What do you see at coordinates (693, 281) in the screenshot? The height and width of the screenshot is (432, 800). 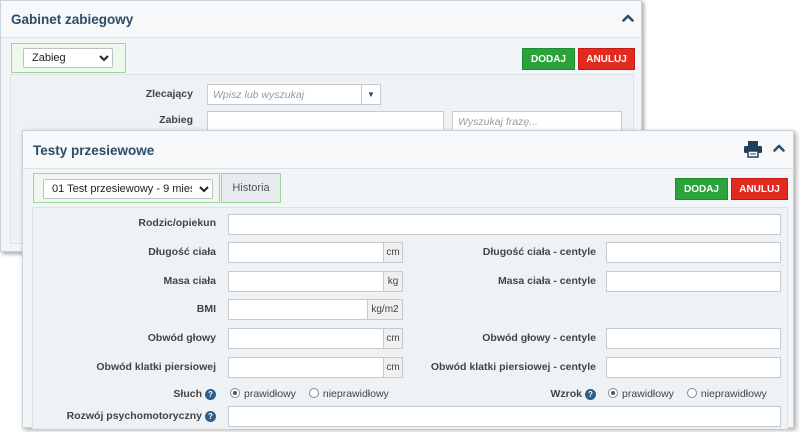 I see `mass-centile-input` at bounding box center [693, 281].